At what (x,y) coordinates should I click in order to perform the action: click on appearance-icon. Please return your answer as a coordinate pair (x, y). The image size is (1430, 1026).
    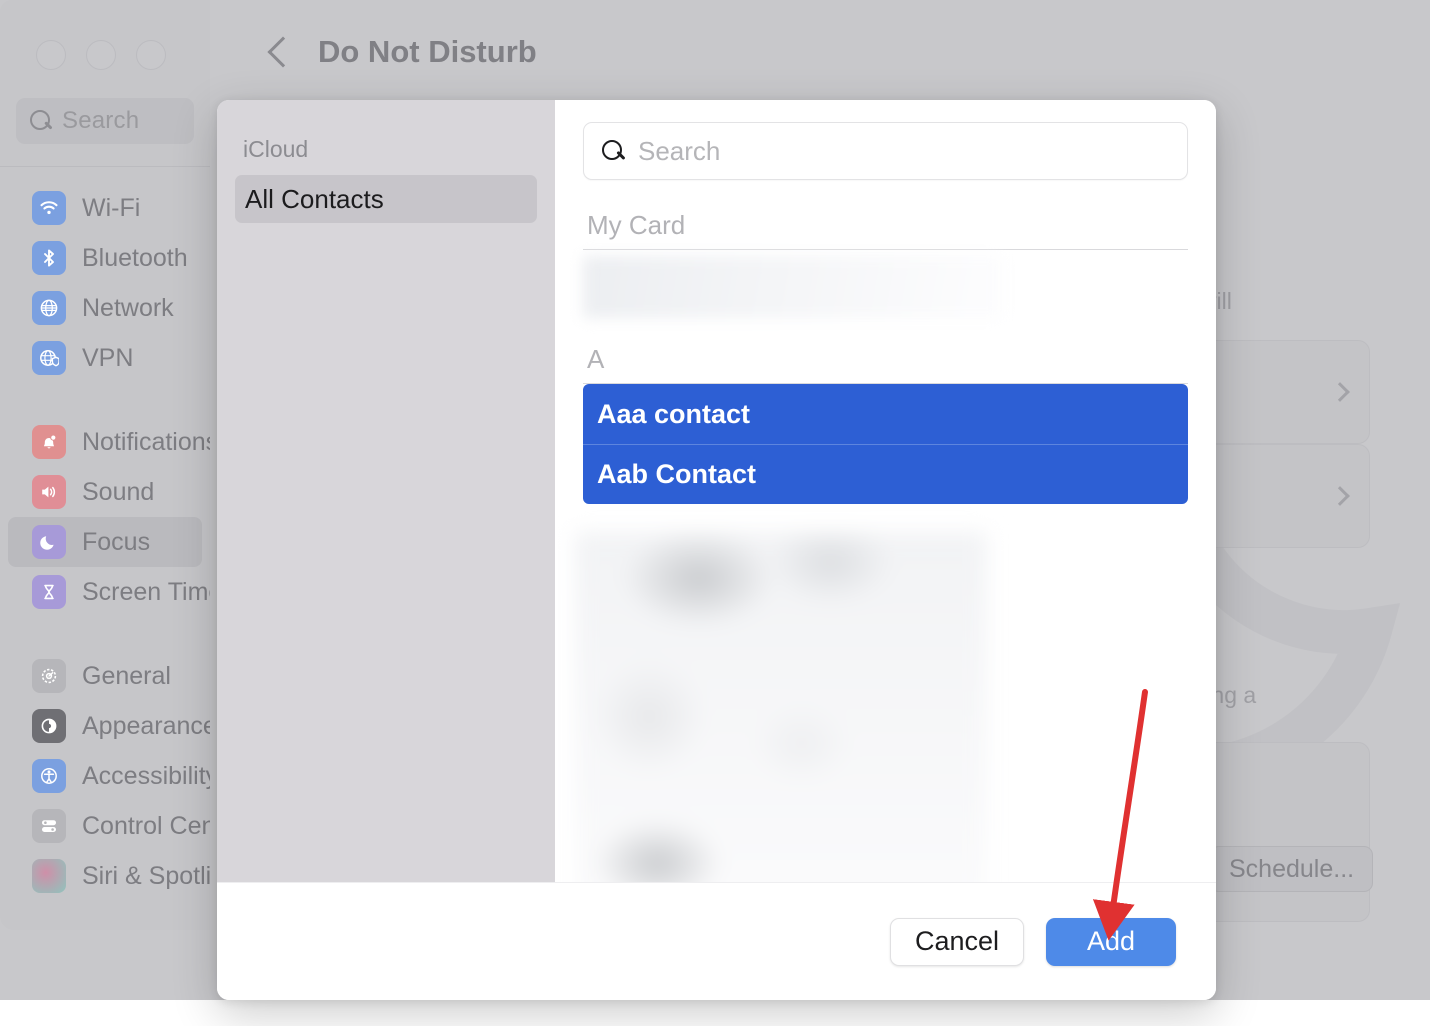
    Looking at the image, I should click on (49, 726).